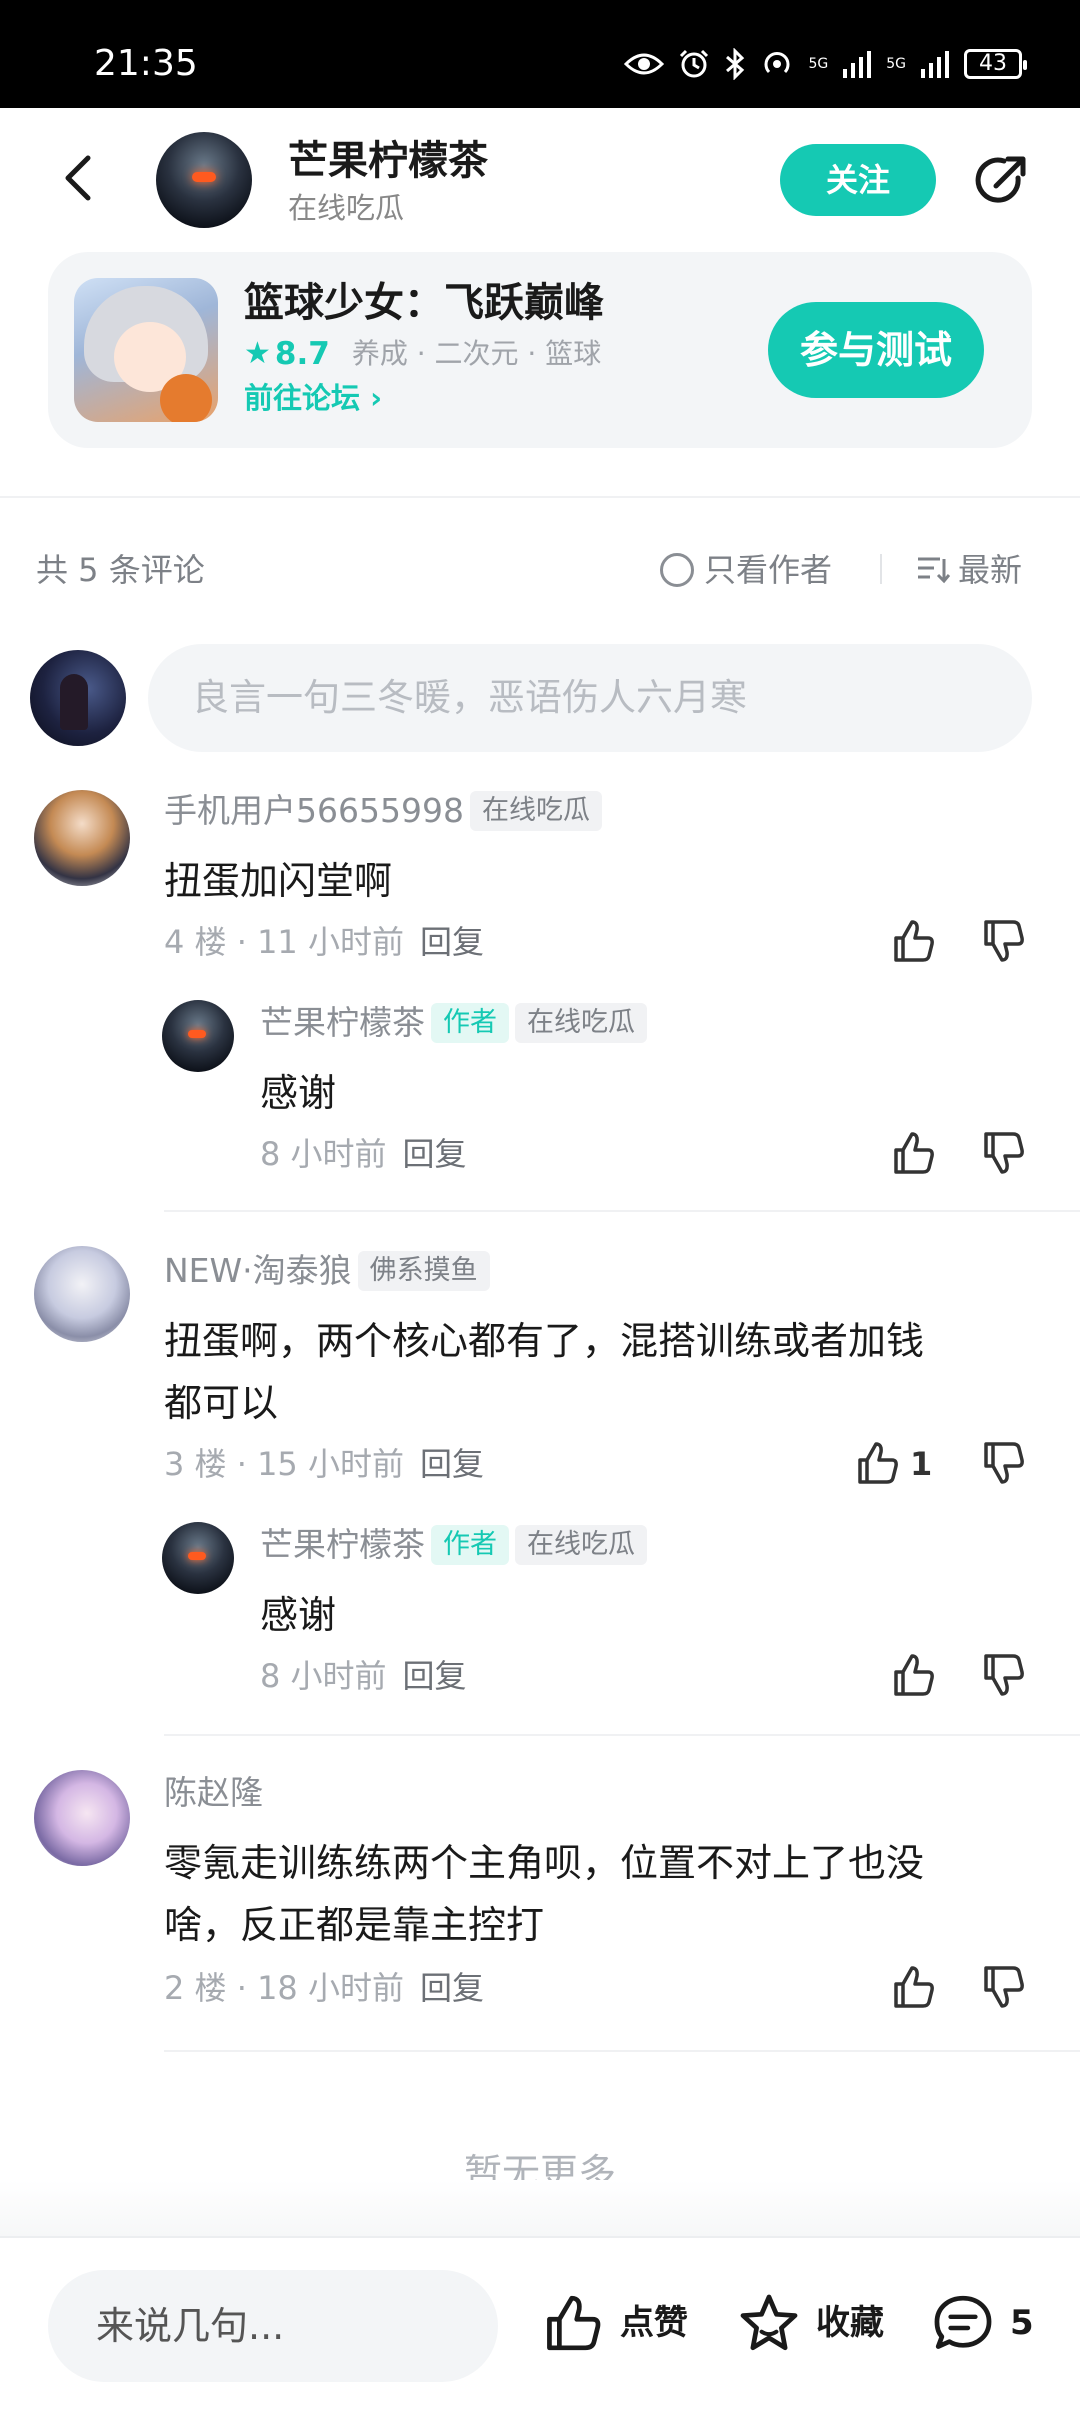 This screenshot has width=1080, height=2412. I want to click on bluetooth-icon, so click(735, 64).